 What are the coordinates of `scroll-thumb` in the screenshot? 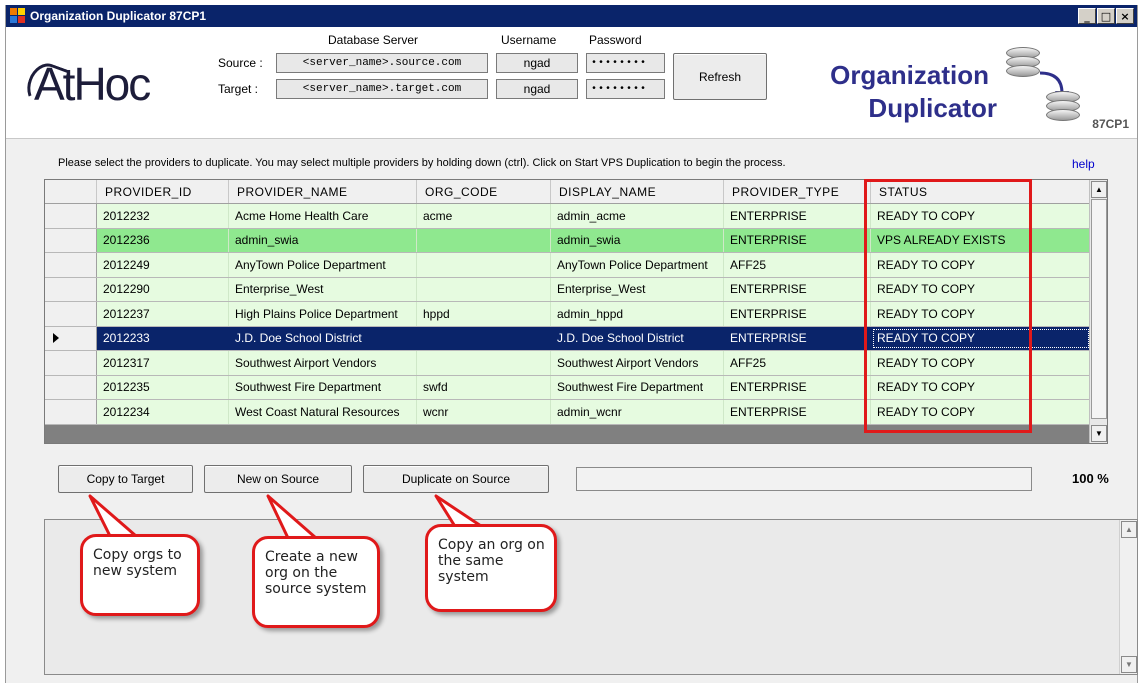 It's located at (1099, 309).